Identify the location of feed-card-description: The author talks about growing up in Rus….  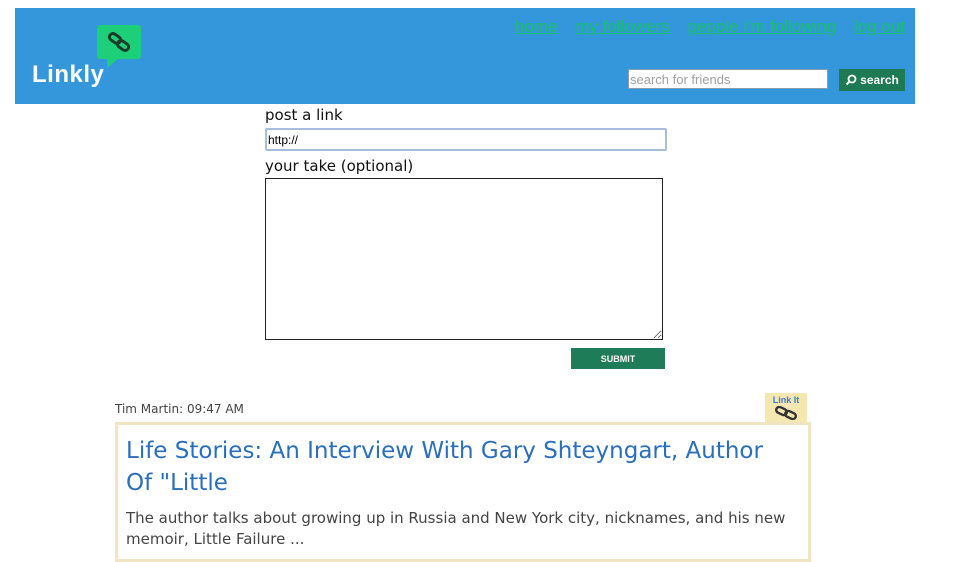
(456, 528).